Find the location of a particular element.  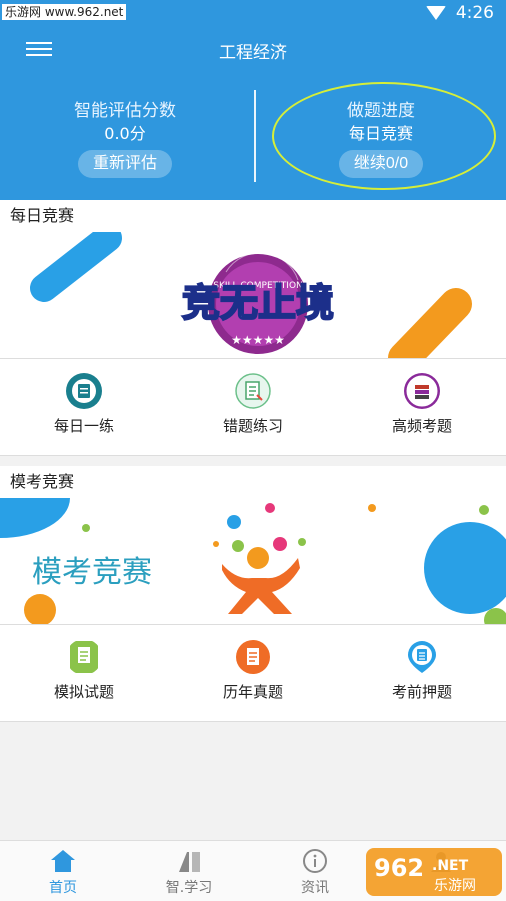

assessment-label: 智能评估分数 is located at coordinates (125, 111).